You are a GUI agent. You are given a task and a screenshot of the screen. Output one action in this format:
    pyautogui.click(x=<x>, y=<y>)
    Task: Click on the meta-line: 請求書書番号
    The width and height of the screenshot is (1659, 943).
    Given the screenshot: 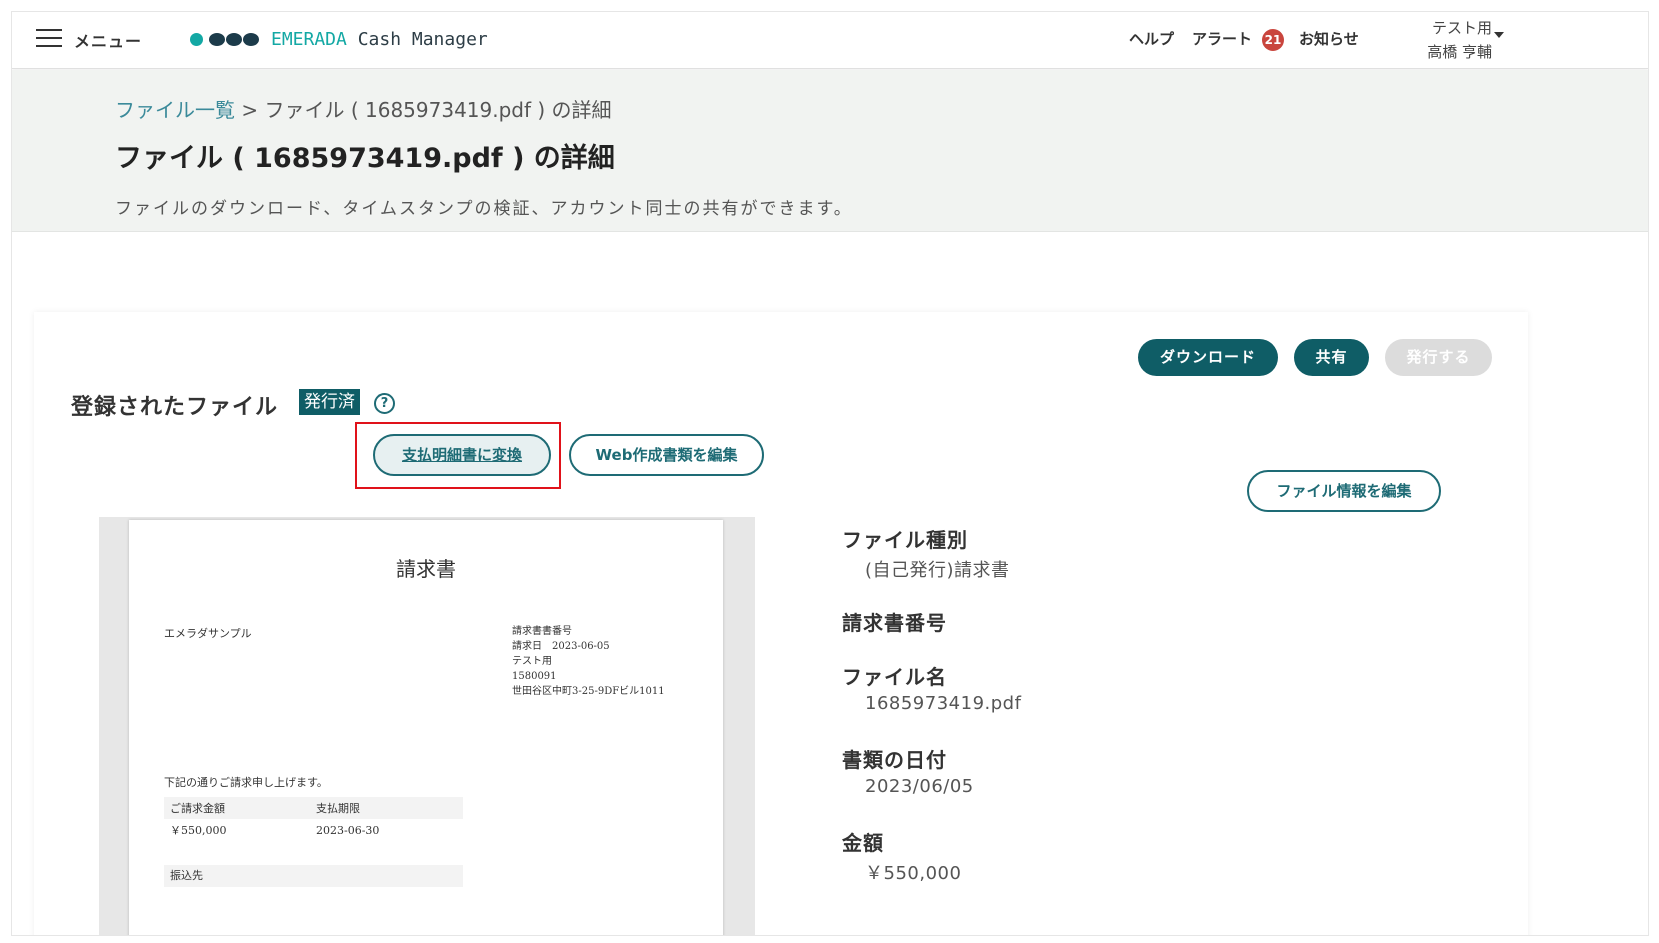 What is the action you would take?
    pyautogui.click(x=542, y=631)
    